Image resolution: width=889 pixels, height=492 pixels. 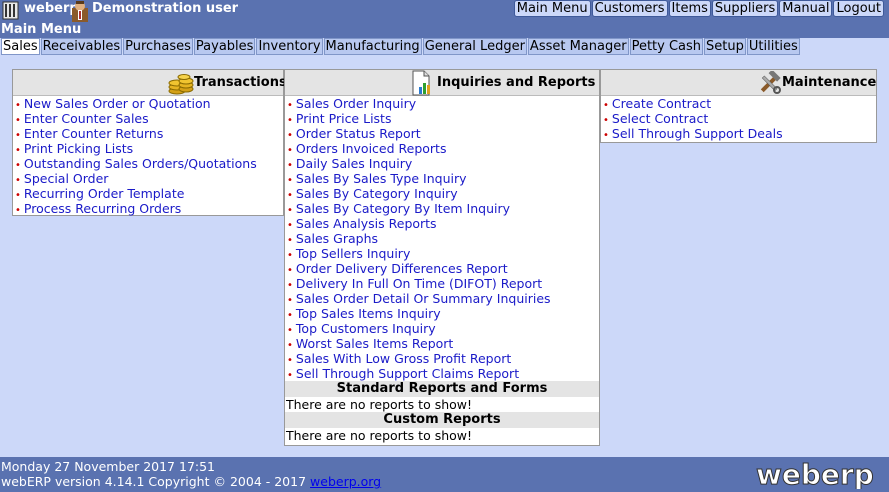 I want to click on weberp-site-link: weberp.org, so click(x=345, y=481).